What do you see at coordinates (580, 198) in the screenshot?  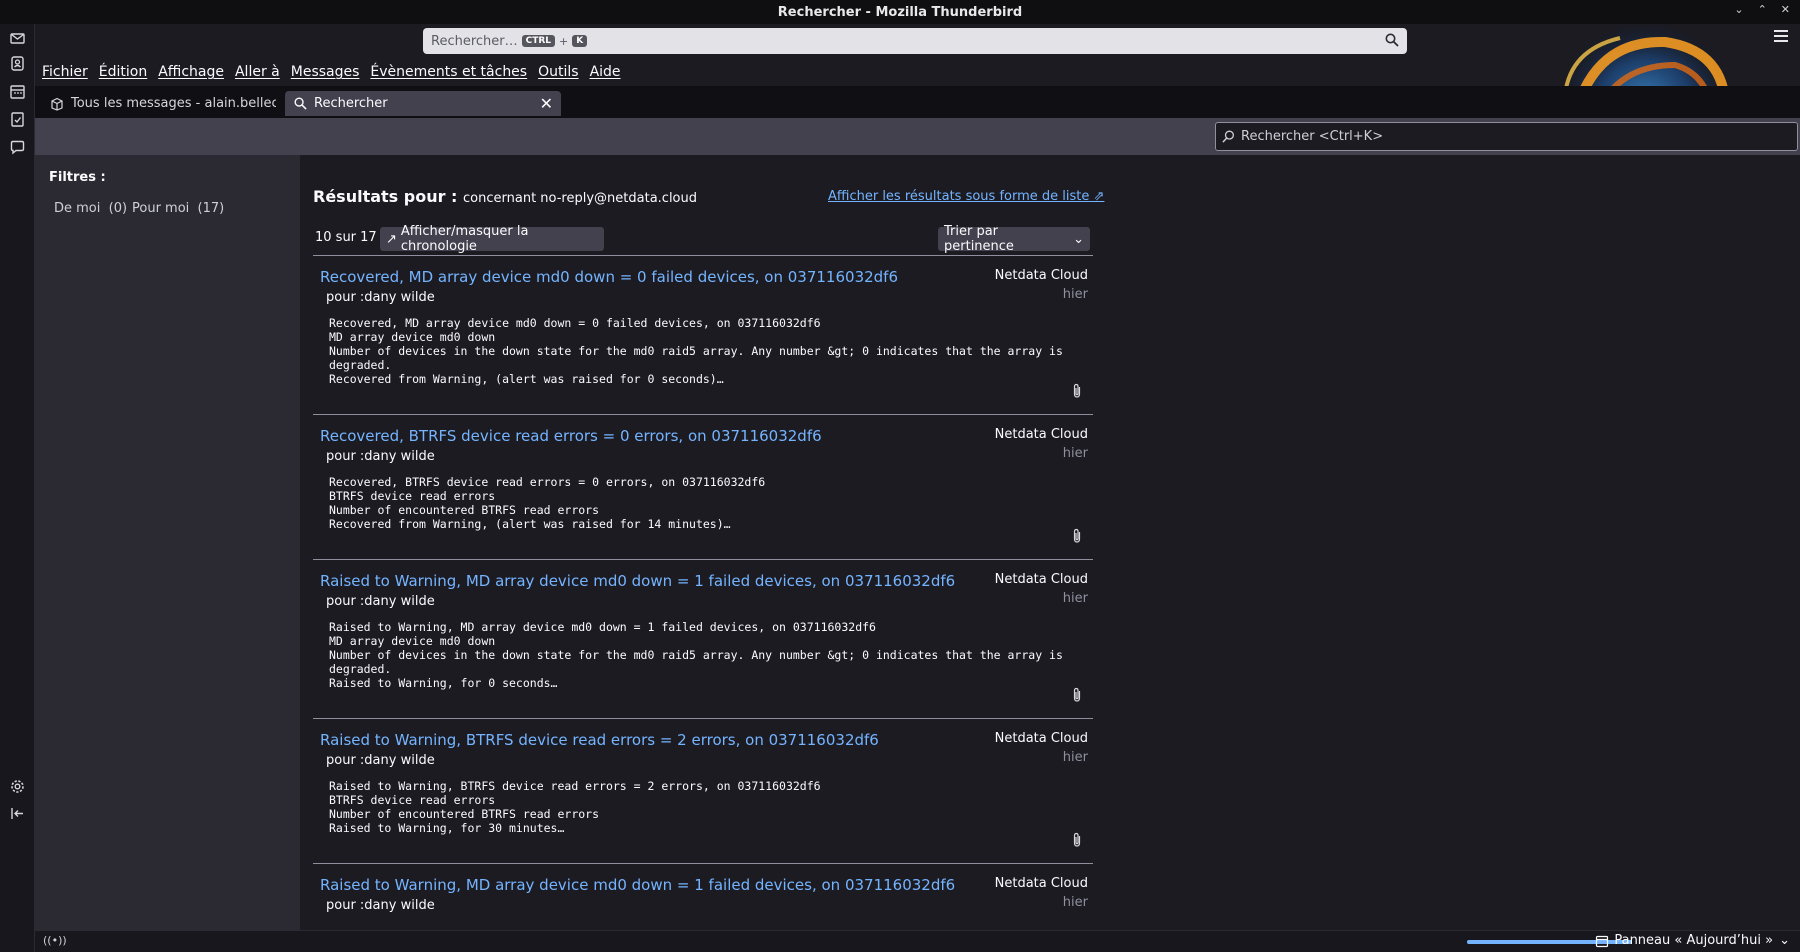 I see `results-query: concernant no-reply@netdata.cloud` at bounding box center [580, 198].